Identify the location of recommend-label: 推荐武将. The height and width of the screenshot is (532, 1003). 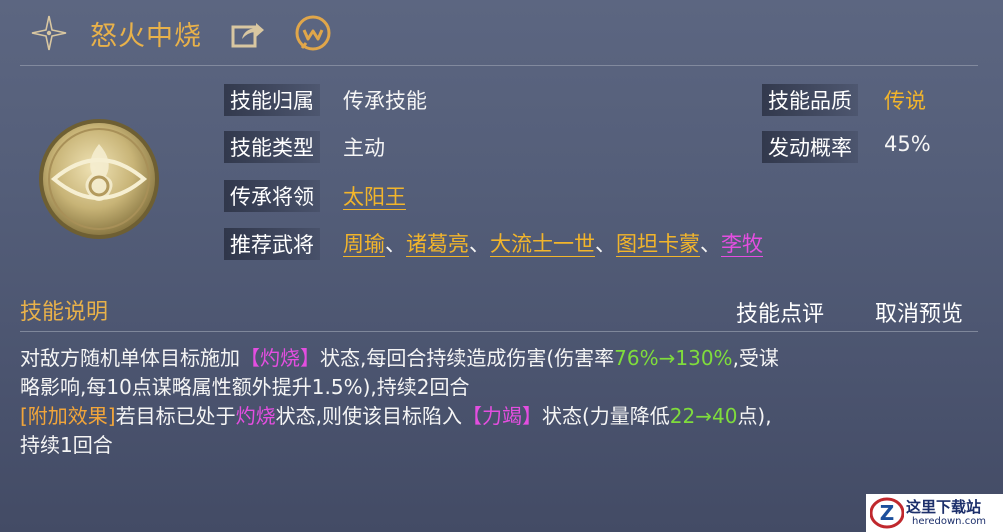
(272, 244).